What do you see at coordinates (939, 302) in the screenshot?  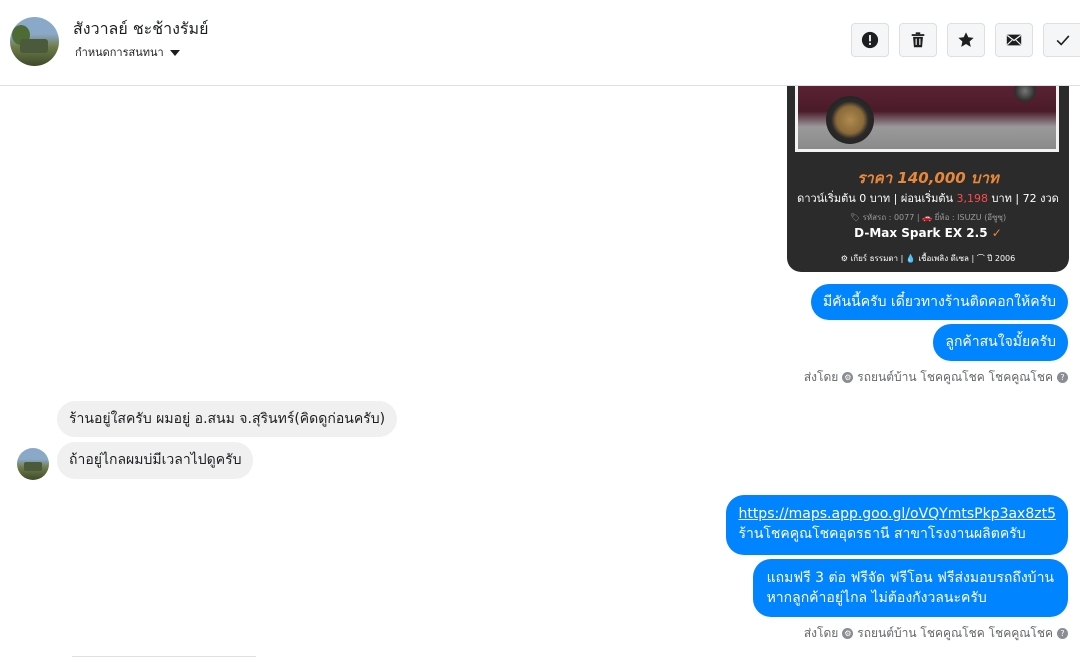 I see `outgoing-message: มีคันนี้ครับ เดี๋ยวทางร้านติดคอกให้ครับ` at bounding box center [939, 302].